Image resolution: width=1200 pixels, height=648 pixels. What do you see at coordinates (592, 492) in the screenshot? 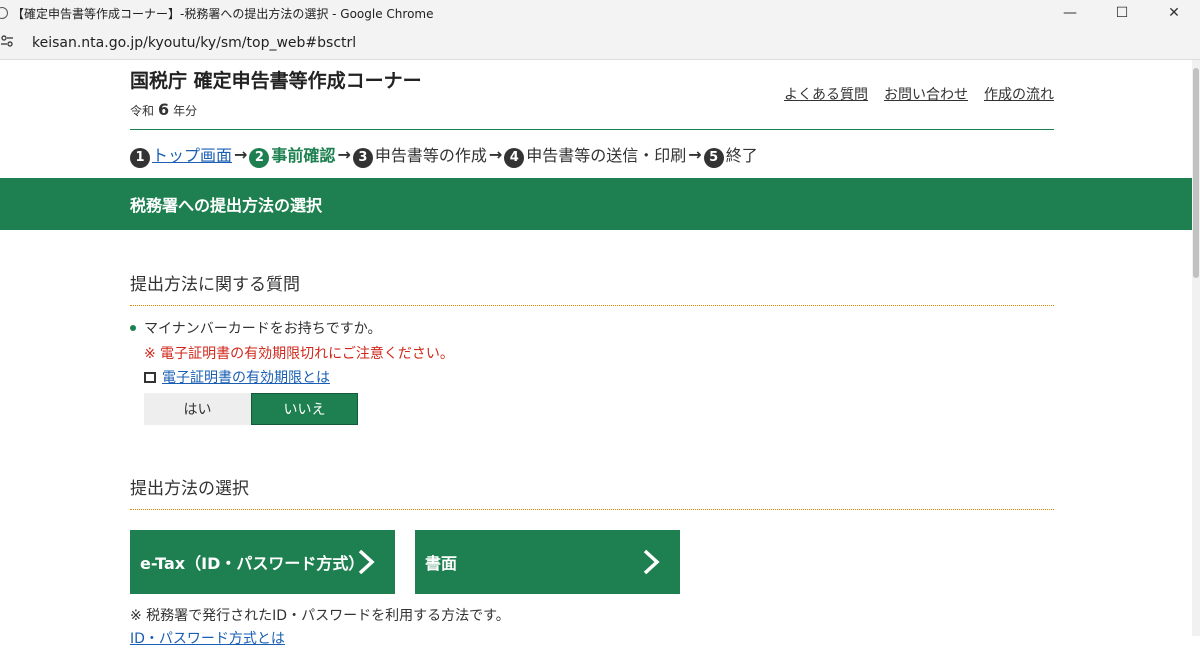
I see `method-section-heading: 提出方法の選択` at bounding box center [592, 492].